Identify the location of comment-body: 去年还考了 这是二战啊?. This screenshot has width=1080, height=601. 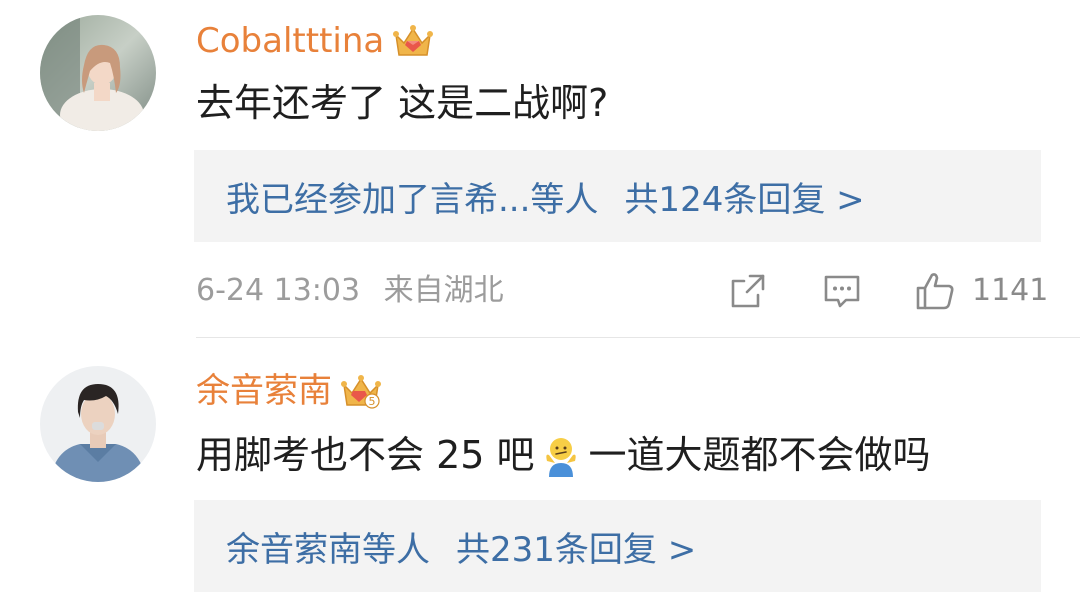
(402, 103).